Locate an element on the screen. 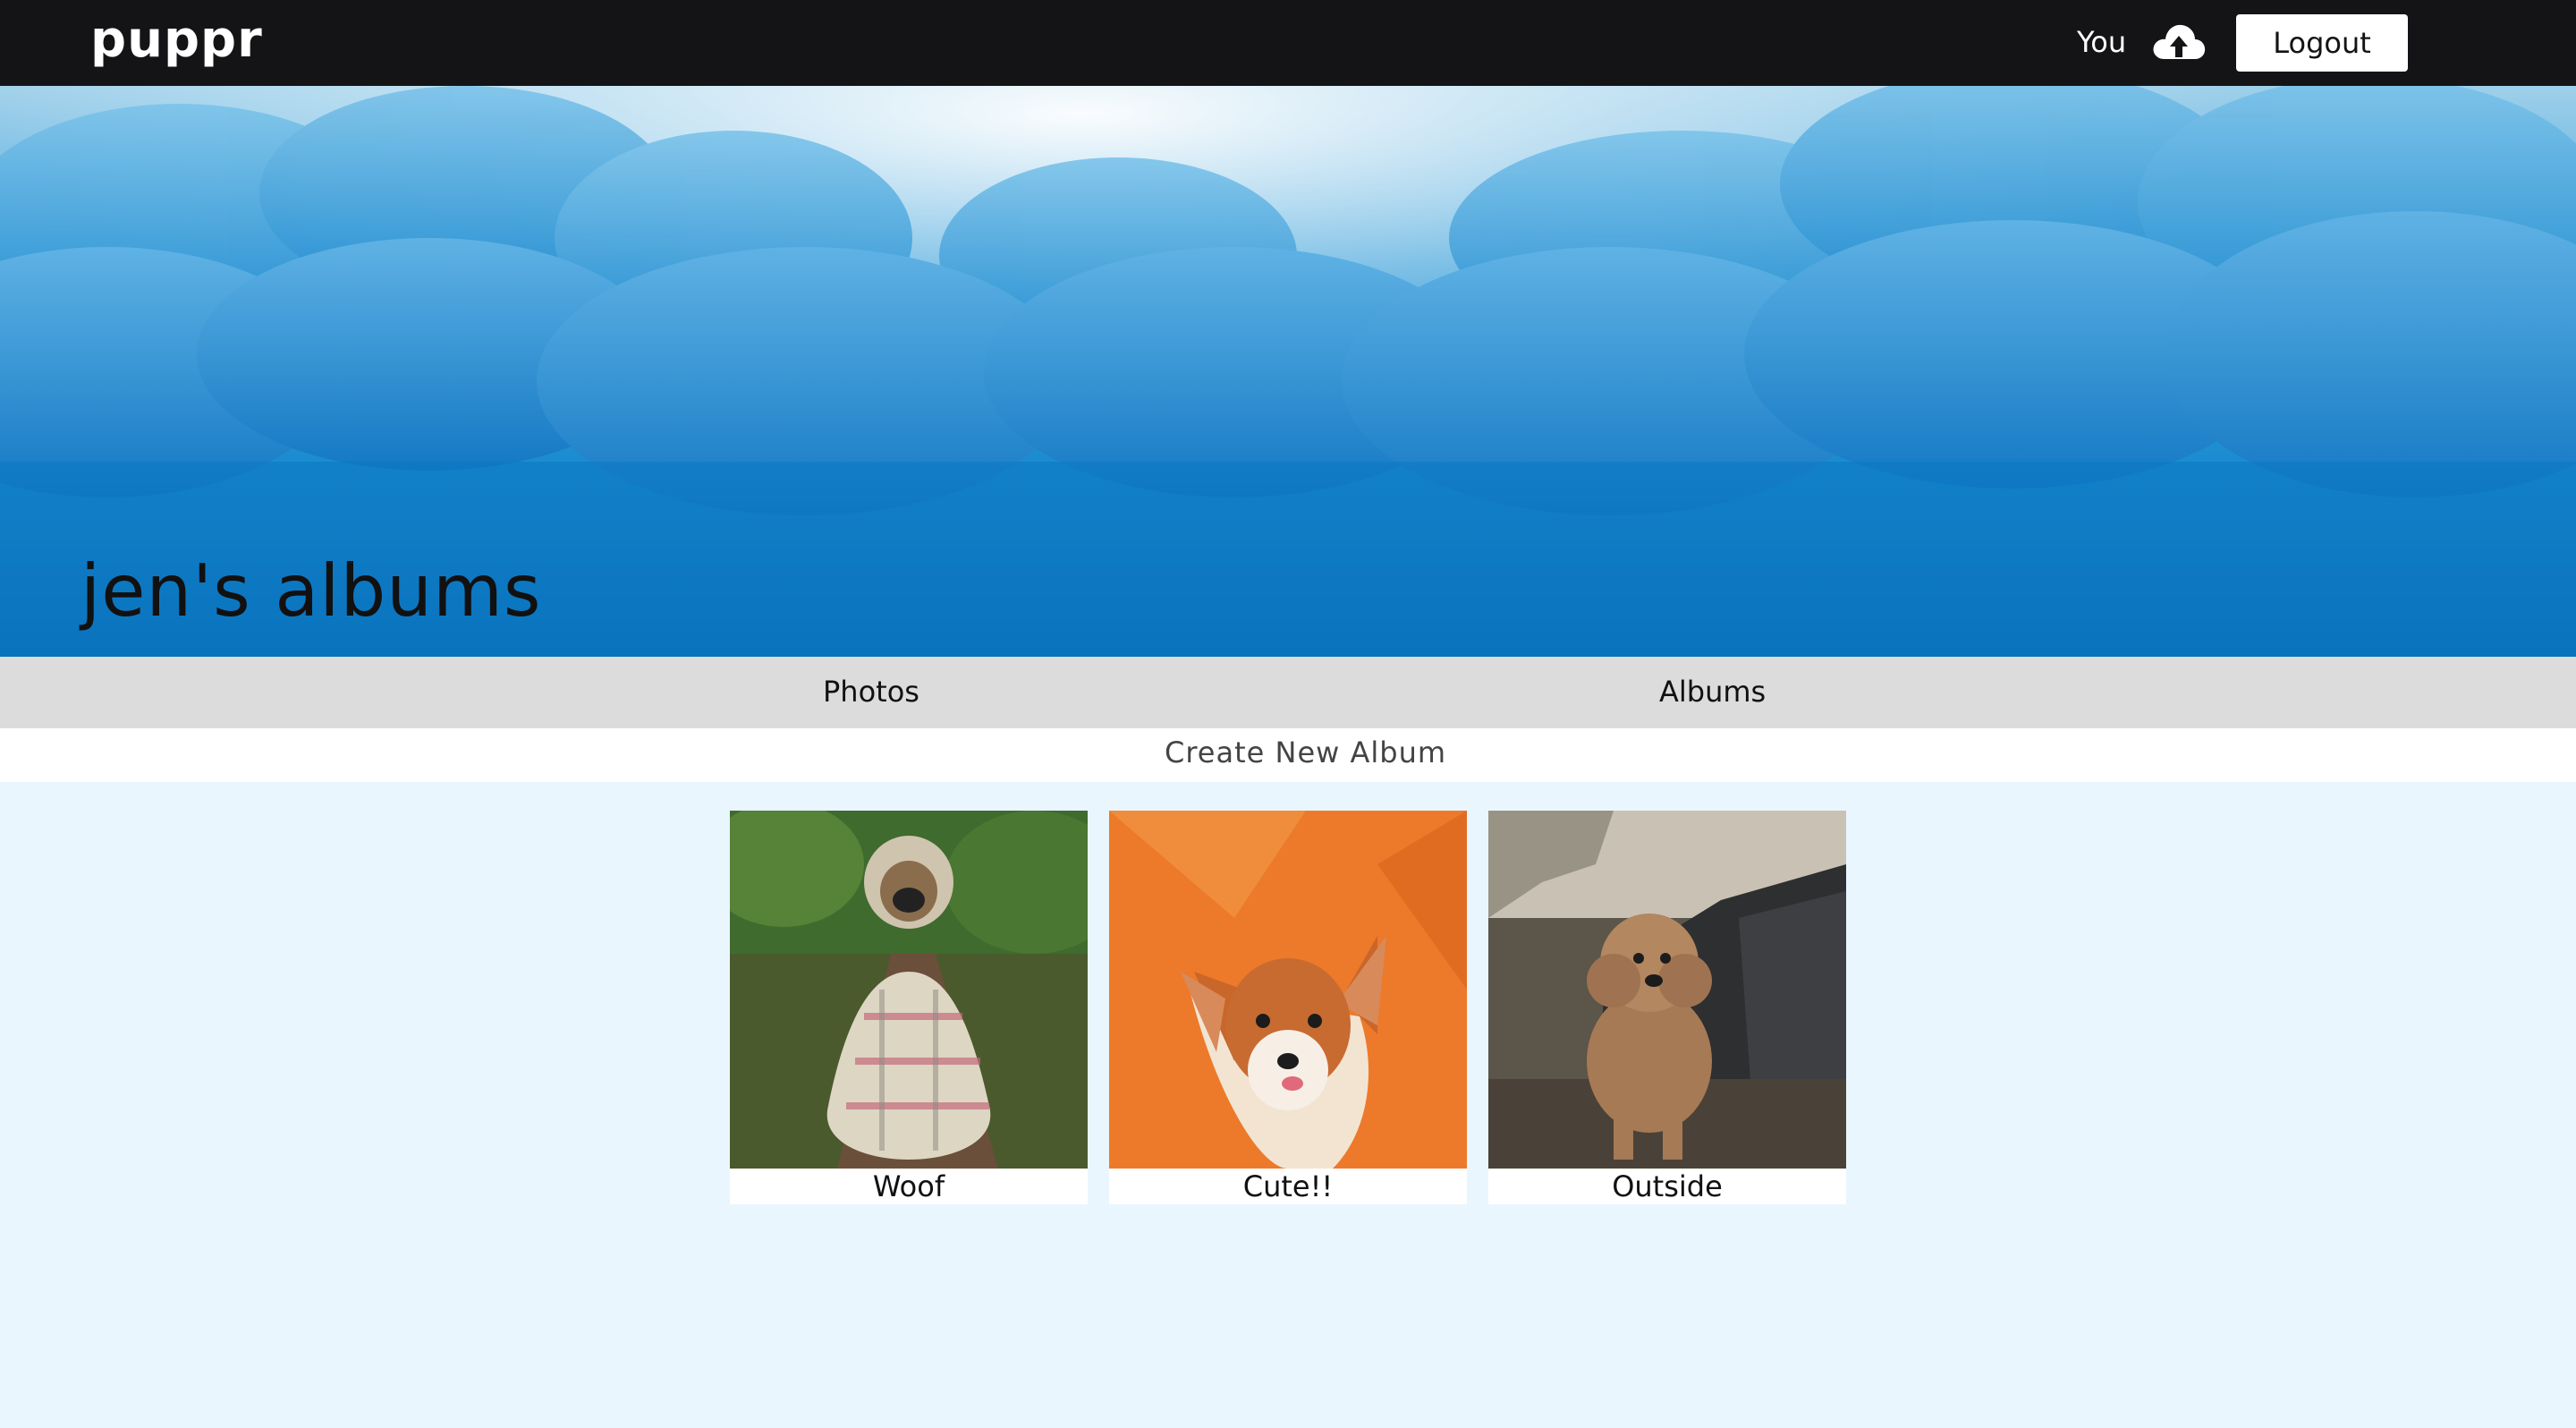  page-title: jen's albums is located at coordinates (311, 591).